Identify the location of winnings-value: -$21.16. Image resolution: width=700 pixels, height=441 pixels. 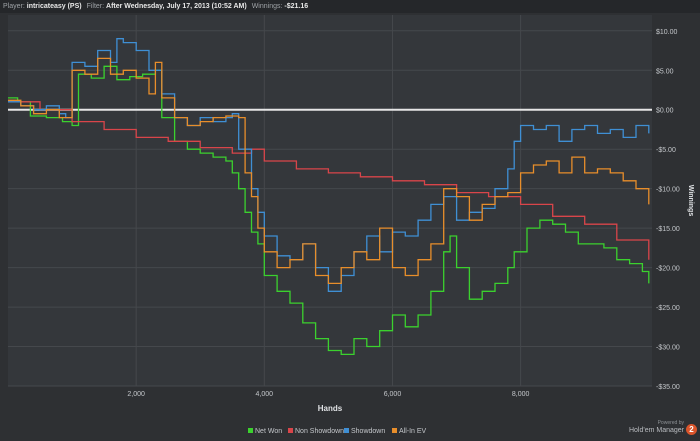
(296, 6).